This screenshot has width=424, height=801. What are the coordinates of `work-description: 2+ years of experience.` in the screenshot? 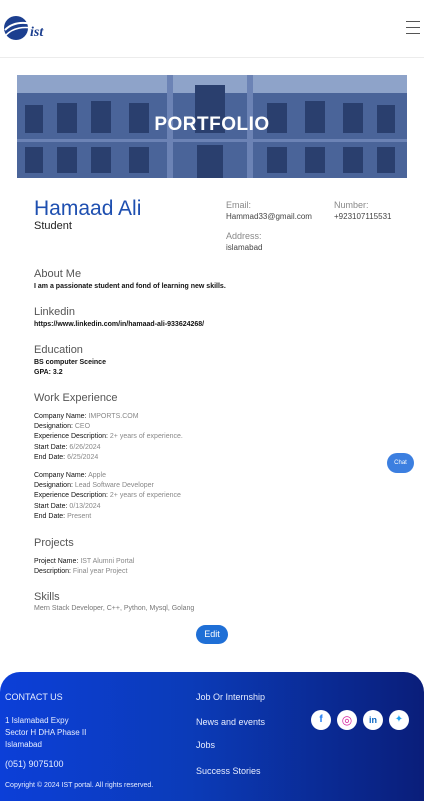 It's located at (146, 436).